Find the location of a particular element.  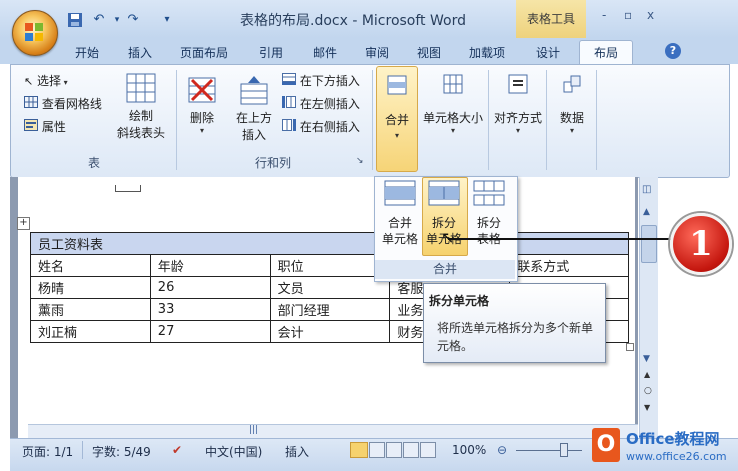

table-resize-handle-icon is located at coordinates (630, 347).